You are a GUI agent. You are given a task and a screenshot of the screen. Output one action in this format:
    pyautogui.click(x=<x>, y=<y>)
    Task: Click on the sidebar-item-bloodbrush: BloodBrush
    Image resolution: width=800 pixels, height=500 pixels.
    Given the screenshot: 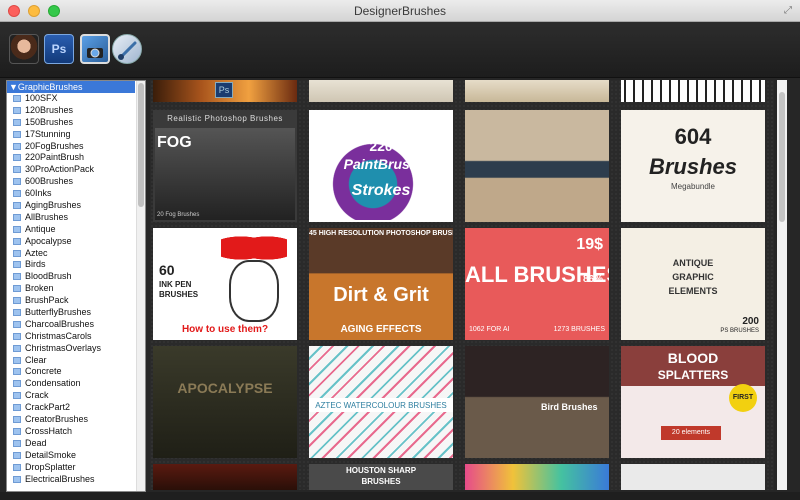 What is the action you would take?
    pyautogui.click(x=71, y=277)
    